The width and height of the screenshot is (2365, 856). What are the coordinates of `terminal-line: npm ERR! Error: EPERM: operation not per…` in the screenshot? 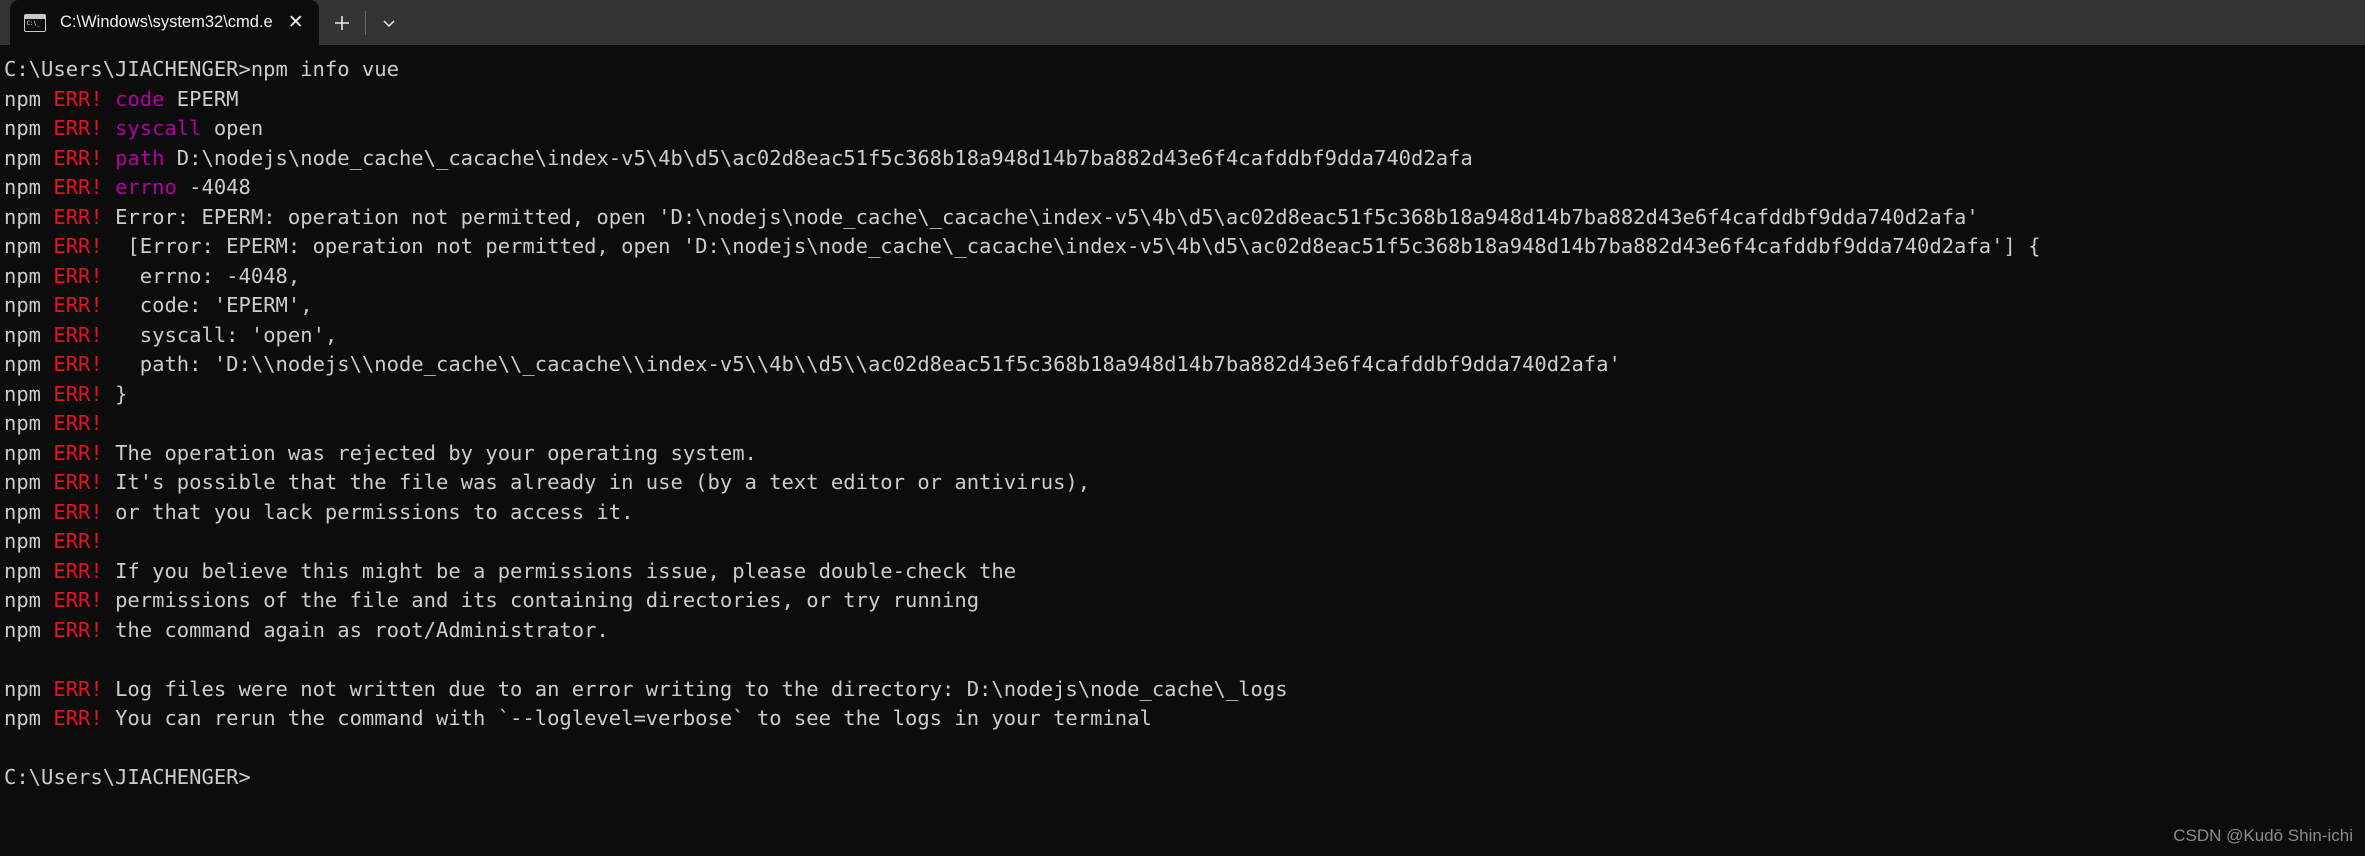 It's located at (1184, 218).